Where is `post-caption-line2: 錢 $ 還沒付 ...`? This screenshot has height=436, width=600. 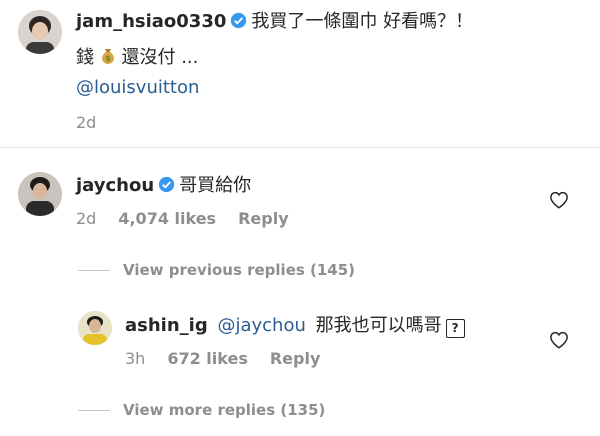
post-caption-line2: 錢 $ 還沒付 ... is located at coordinates (137, 58).